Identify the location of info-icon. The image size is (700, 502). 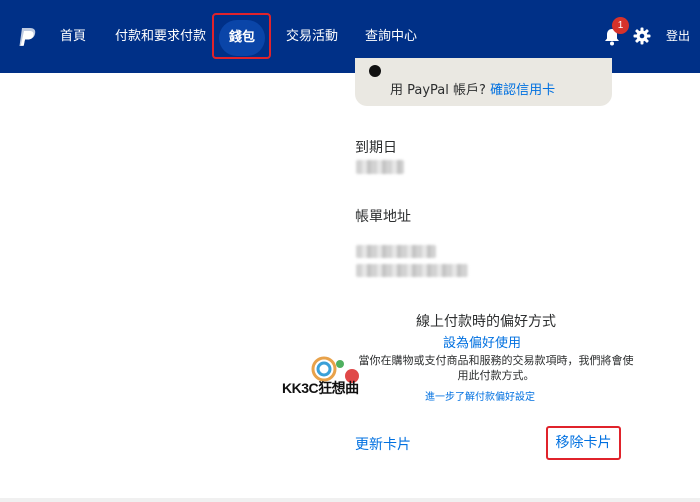
(375, 71).